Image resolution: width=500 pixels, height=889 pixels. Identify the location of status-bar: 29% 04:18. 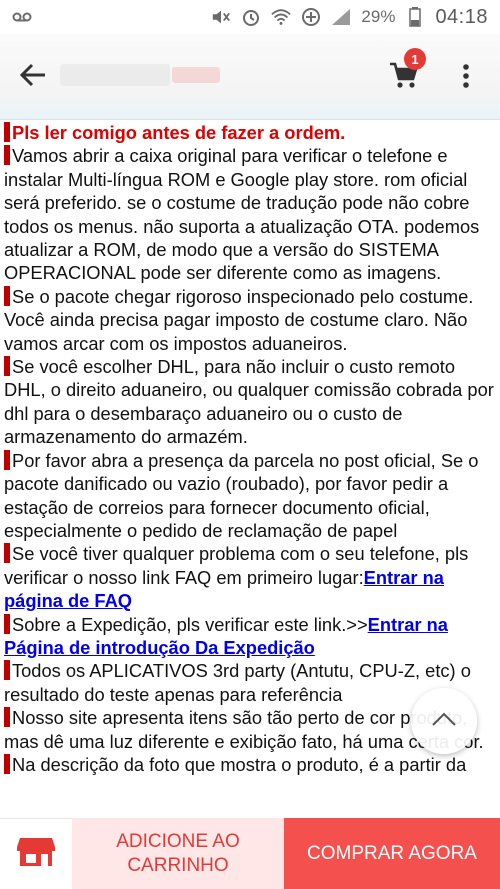
(250, 17).